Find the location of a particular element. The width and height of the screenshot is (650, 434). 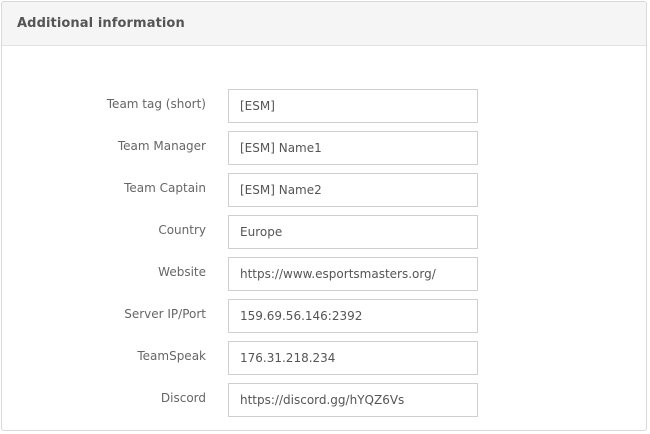

server-ip-port-input is located at coordinates (353, 316).